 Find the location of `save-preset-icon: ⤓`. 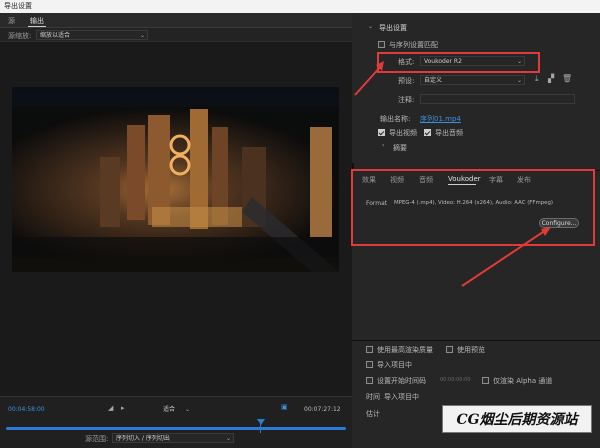

save-preset-icon: ⤓ is located at coordinates (537, 79).